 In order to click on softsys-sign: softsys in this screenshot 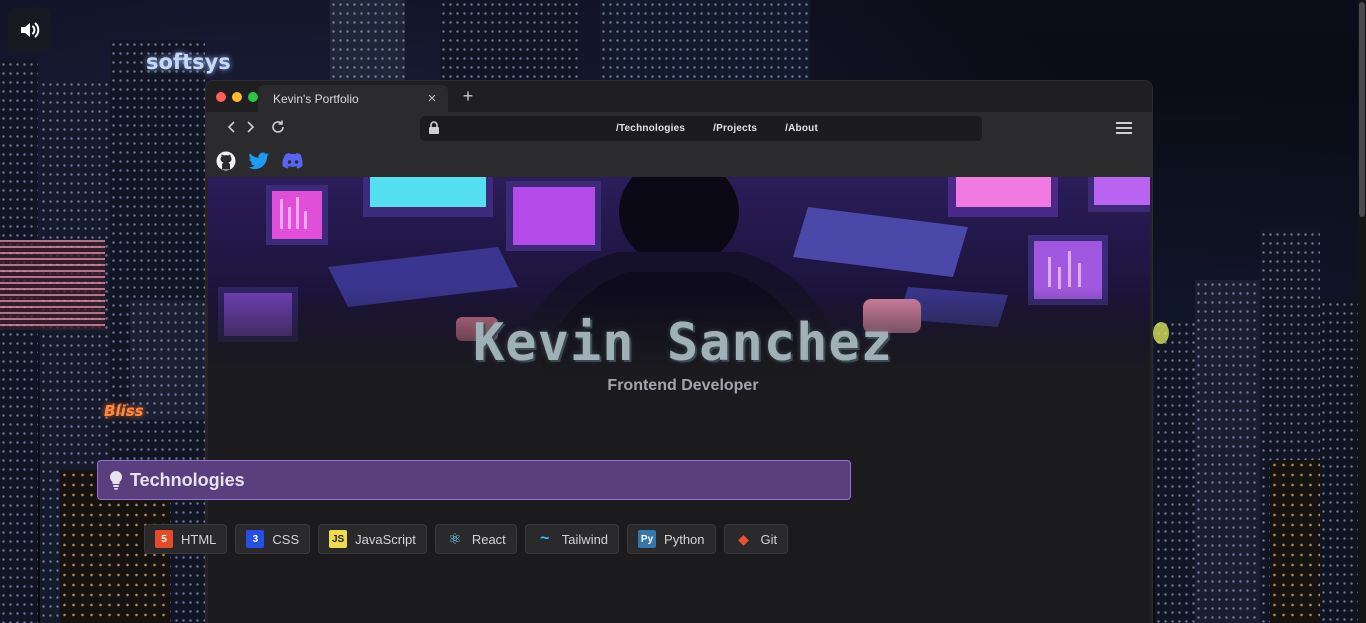, I will do `click(188, 62)`.